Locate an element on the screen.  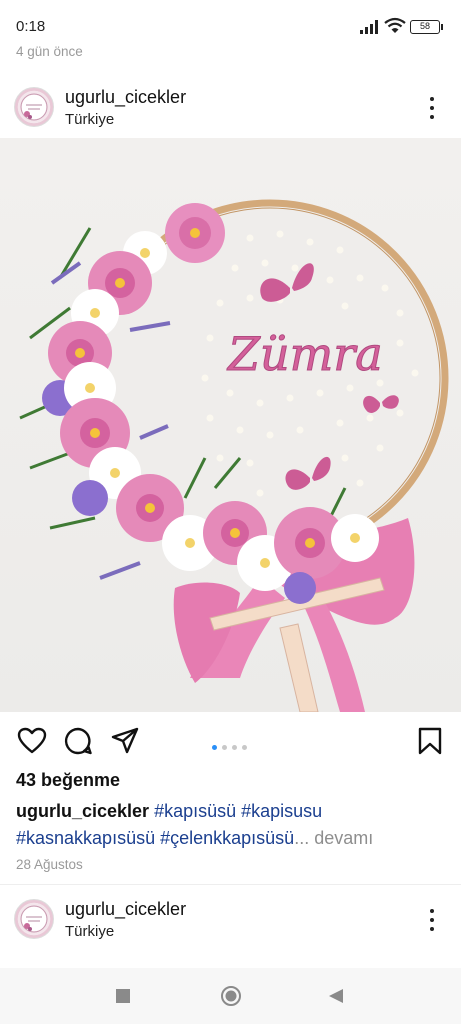
share-icon is located at coordinates (125, 741).